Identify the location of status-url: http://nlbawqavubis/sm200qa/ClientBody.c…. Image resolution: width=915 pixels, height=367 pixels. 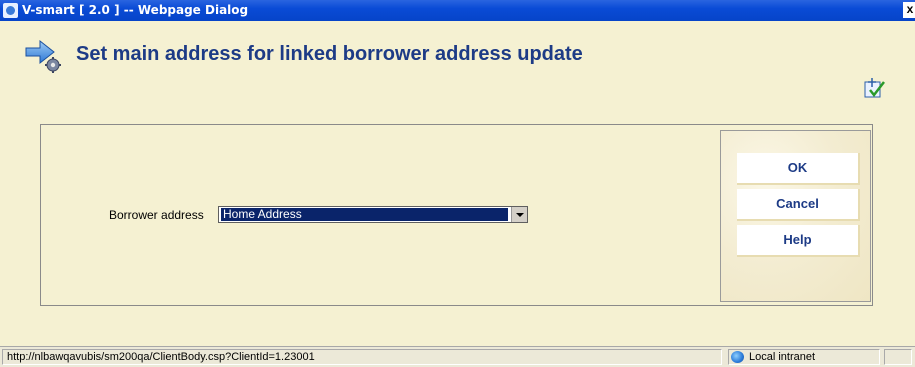
(362, 357).